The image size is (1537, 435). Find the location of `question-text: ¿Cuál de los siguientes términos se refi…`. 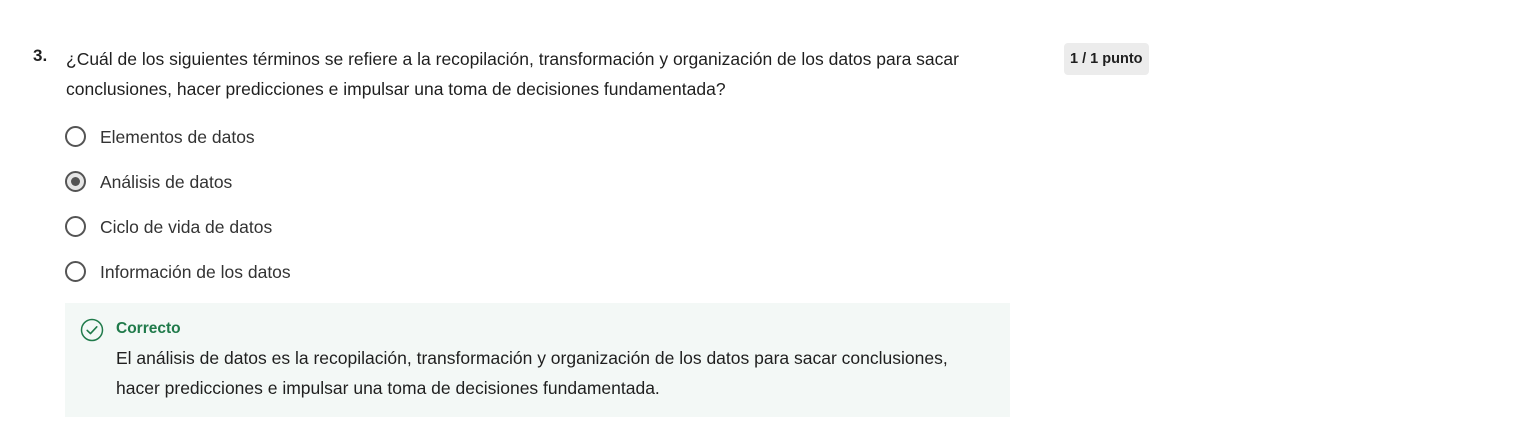

question-text: ¿Cuál de los siguientes términos se refi… is located at coordinates (512, 74).